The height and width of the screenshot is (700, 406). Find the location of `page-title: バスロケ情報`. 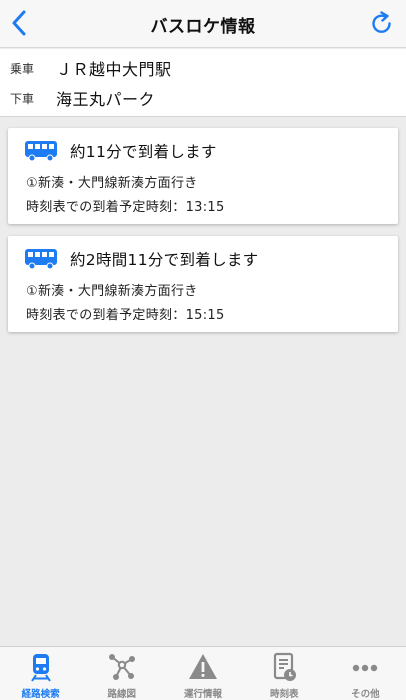

page-title: バスロケ情報 is located at coordinates (203, 27).